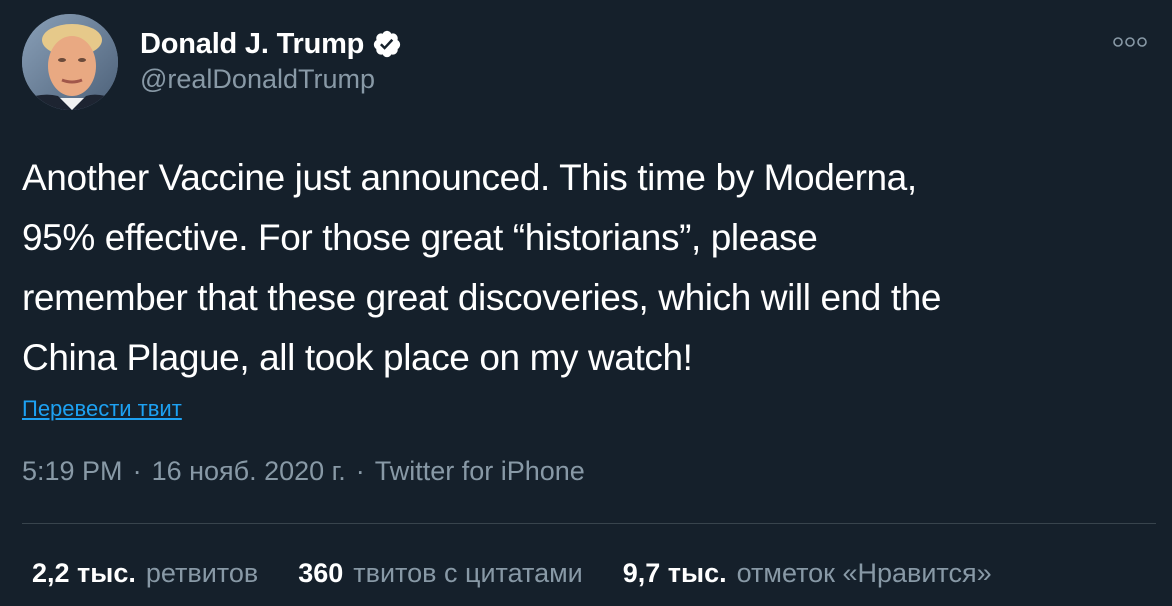  Describe the element at coordinates (72, 471) in the screenshot. I see `tweet-time: 5:19 PM` at that location.